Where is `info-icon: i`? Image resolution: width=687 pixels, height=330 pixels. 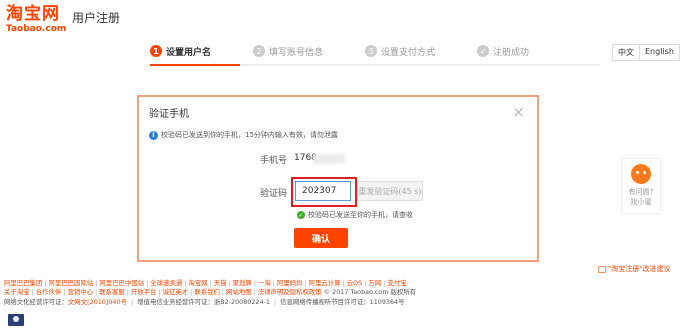 info-icon: i is located at coordinates (153, 135).